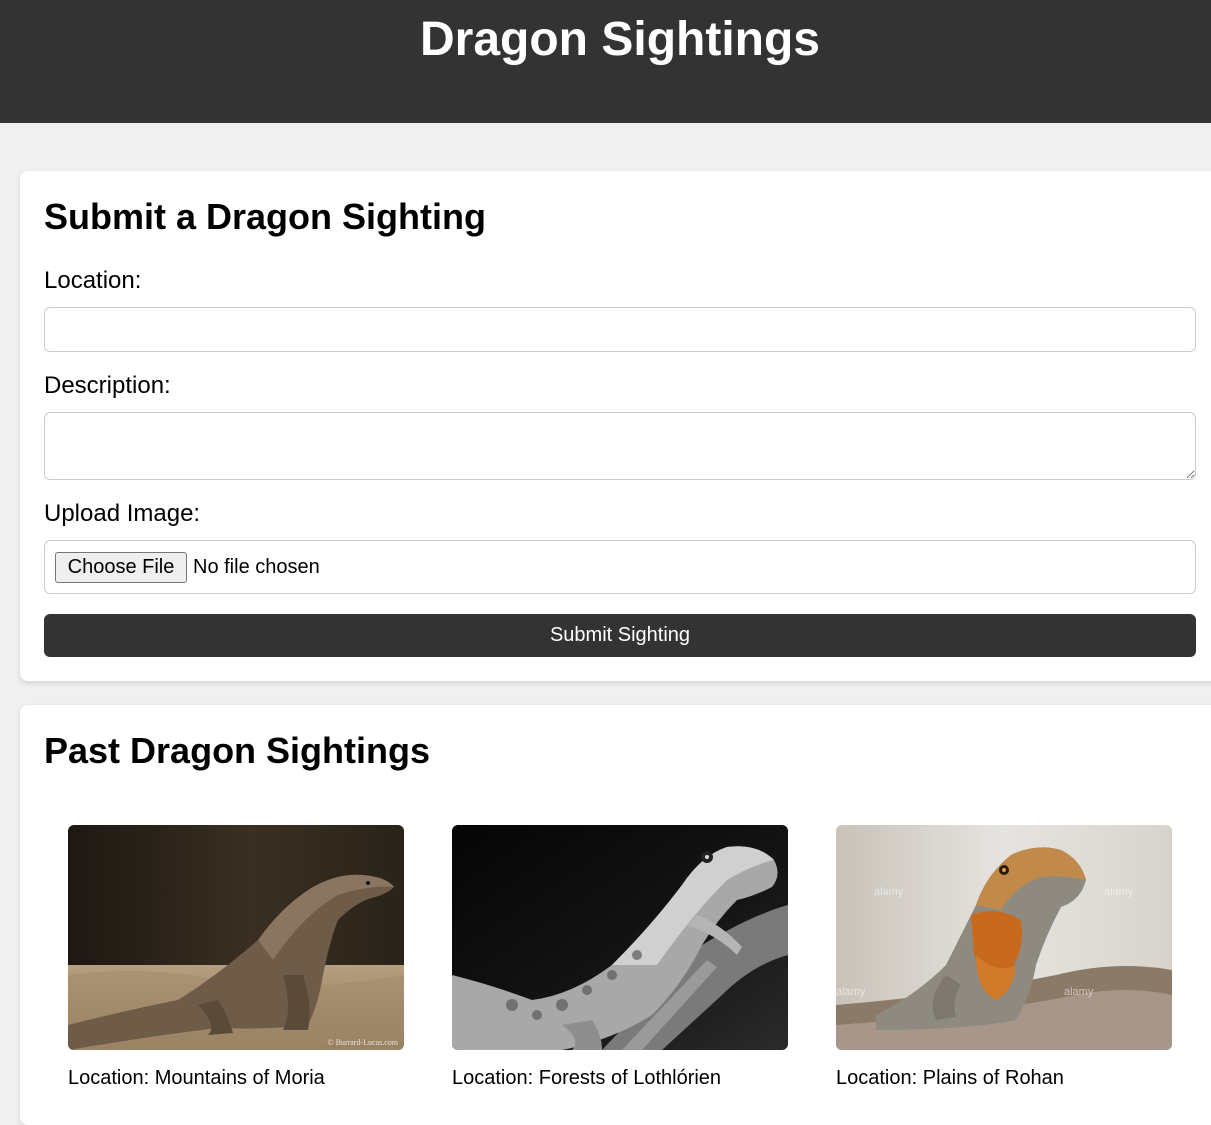 The height and width of the screenshot is (1125, 1211). I want to click on site-header: Dragon Sightings, so click(605, 61).